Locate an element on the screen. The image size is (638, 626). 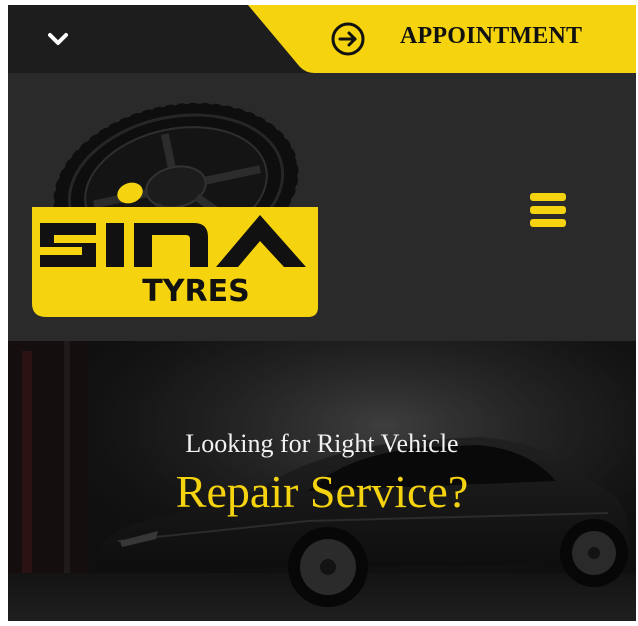
appointment-button: APPOINTMENT is located at coordinates (442, 39).